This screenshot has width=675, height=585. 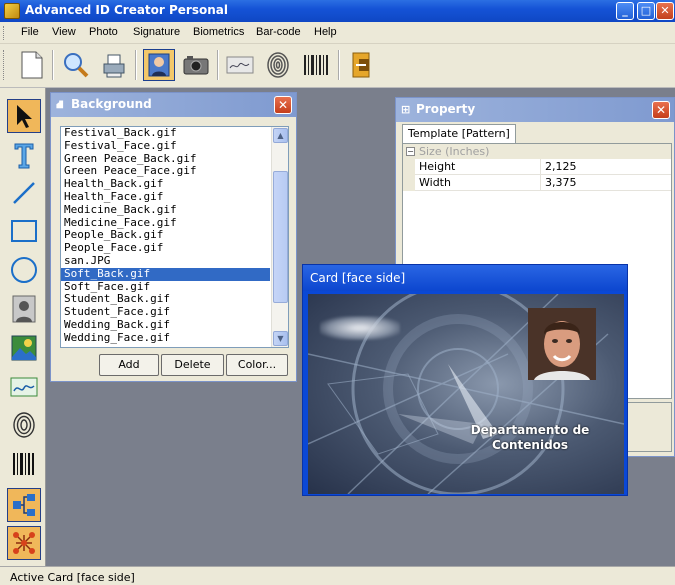 I want to click on category-label: Size (Inches), so click(x=454, y=151).